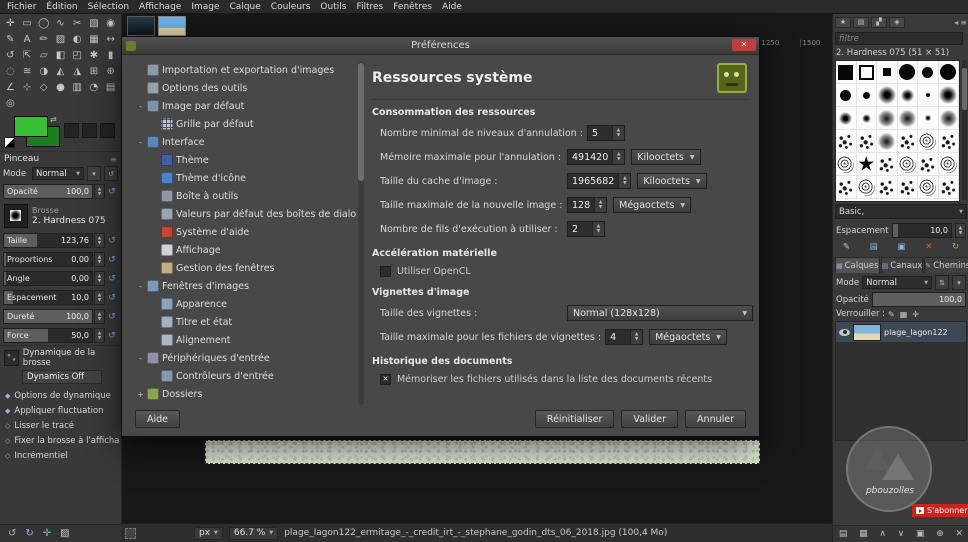 This screenshot has height=542, width=968. What do you see at coordinates (901, 211) in the screenshot?
I see `brush-tag-dropdown: Basic,` at bounding box center [901, 211].